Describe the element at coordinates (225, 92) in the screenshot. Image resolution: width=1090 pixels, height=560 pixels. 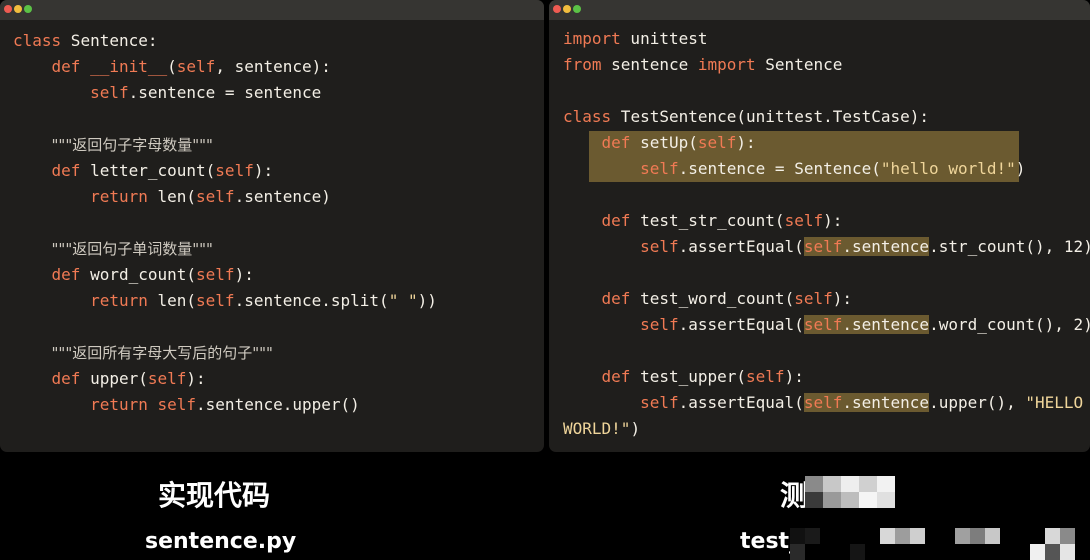
I see `code-token: .sentence = sentence` at that location.